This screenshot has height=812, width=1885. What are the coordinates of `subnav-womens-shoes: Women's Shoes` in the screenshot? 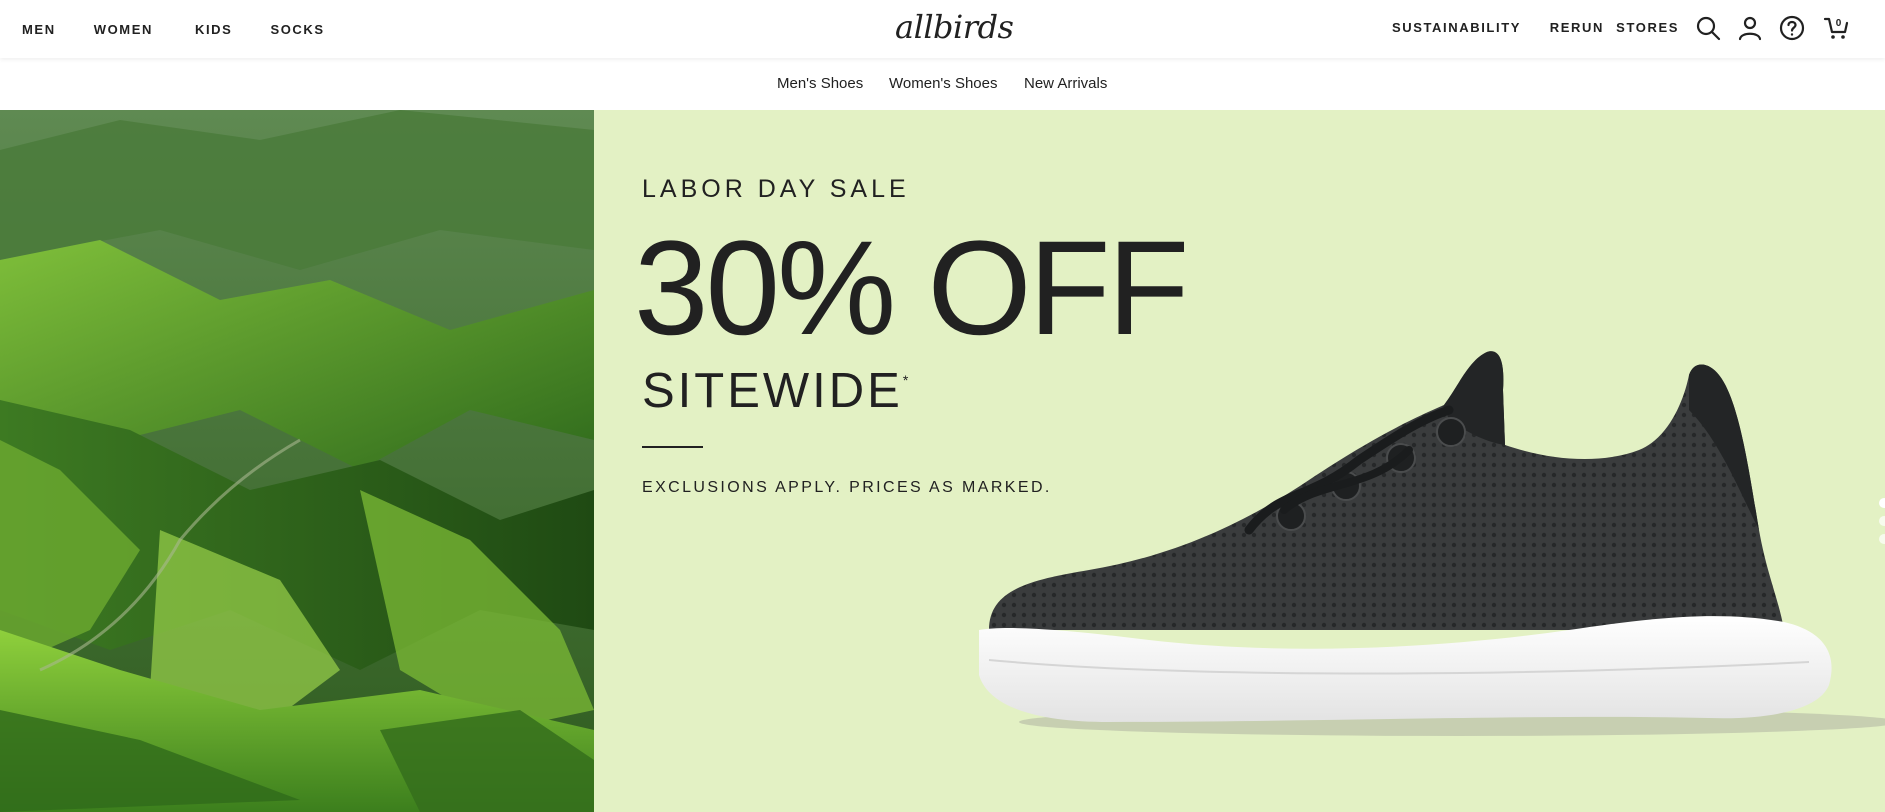 It's located at (943, 83).